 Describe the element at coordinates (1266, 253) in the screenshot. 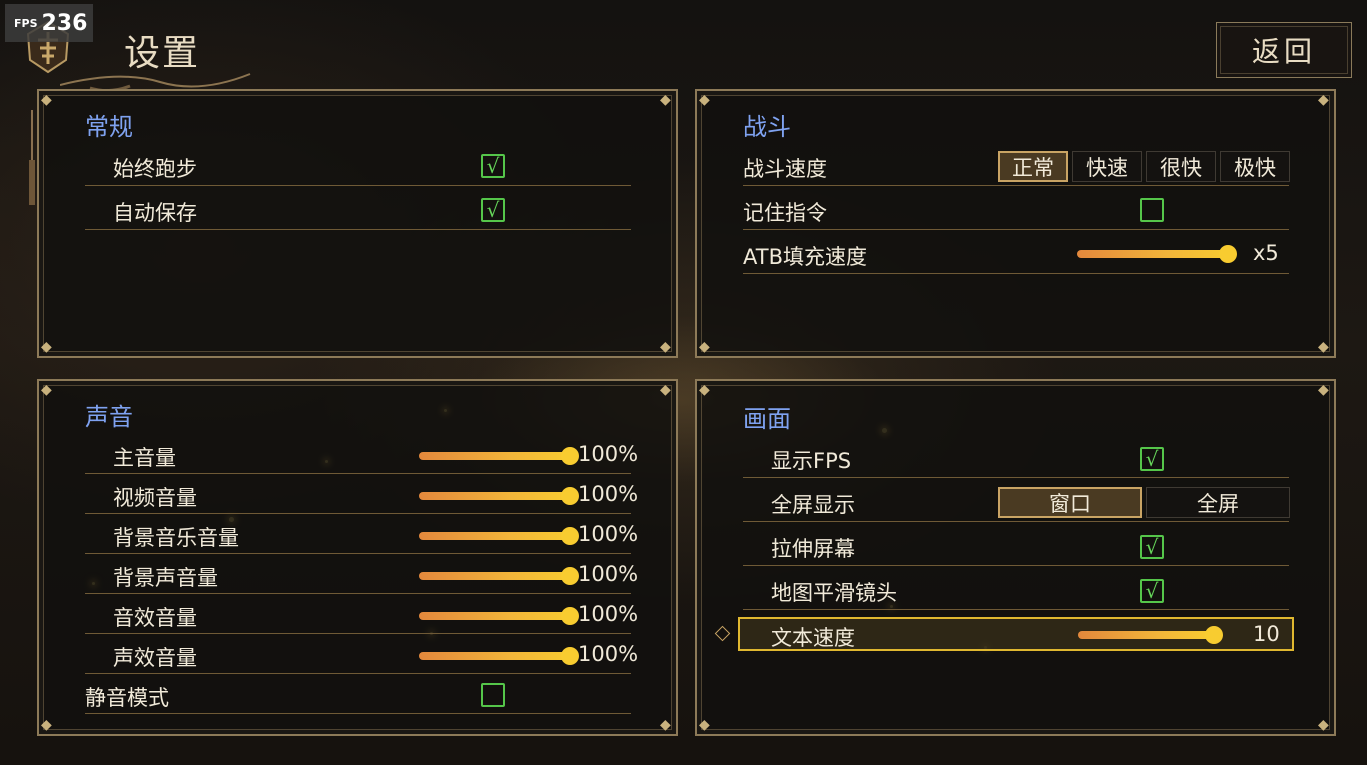

I see `atb-speed-value: x5` at that location.